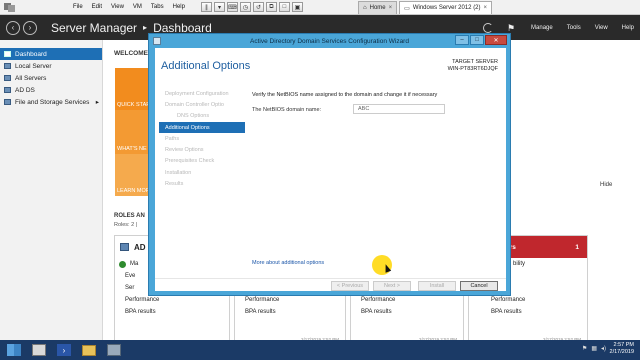 Image resolution: width=640 pixels, height=360 pixels. Describe the element at coordinates (129, 7) in the screenshot. I see `vmware-menu: File Edit View VM Tabs Help` at that location.